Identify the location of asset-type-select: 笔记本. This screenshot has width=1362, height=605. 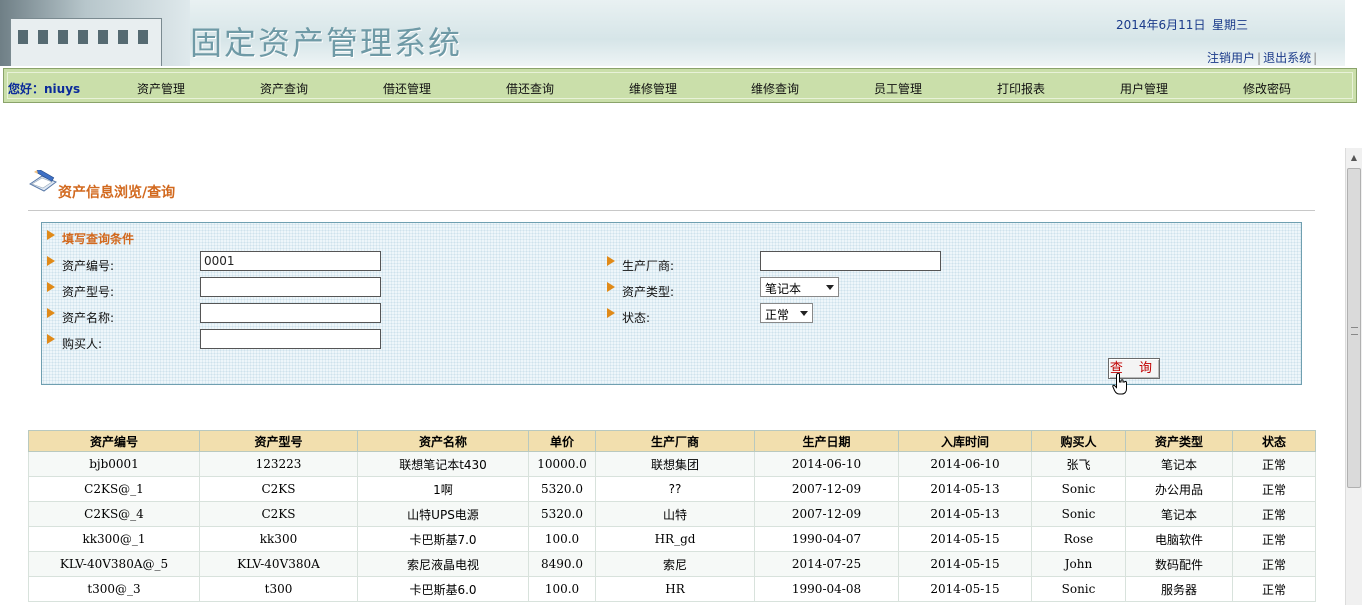
(799, 287).